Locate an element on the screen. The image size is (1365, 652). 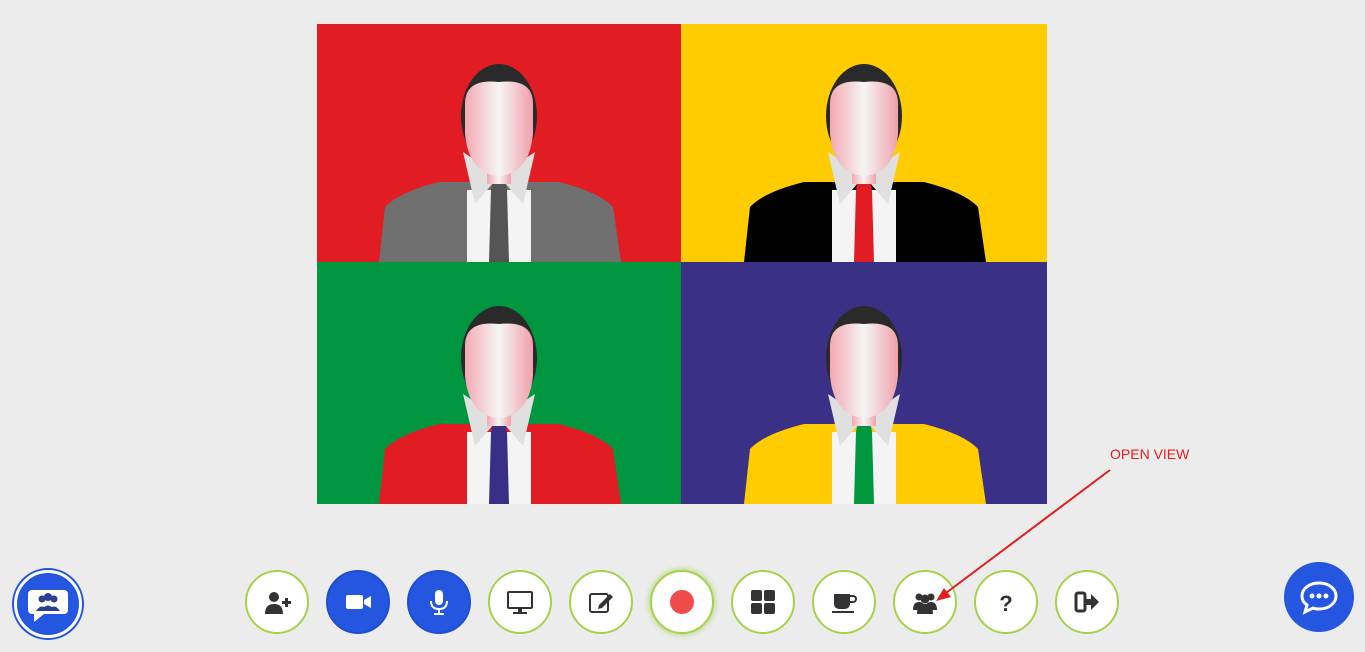
coffee-break-icon is located at coordinates (844, 603).